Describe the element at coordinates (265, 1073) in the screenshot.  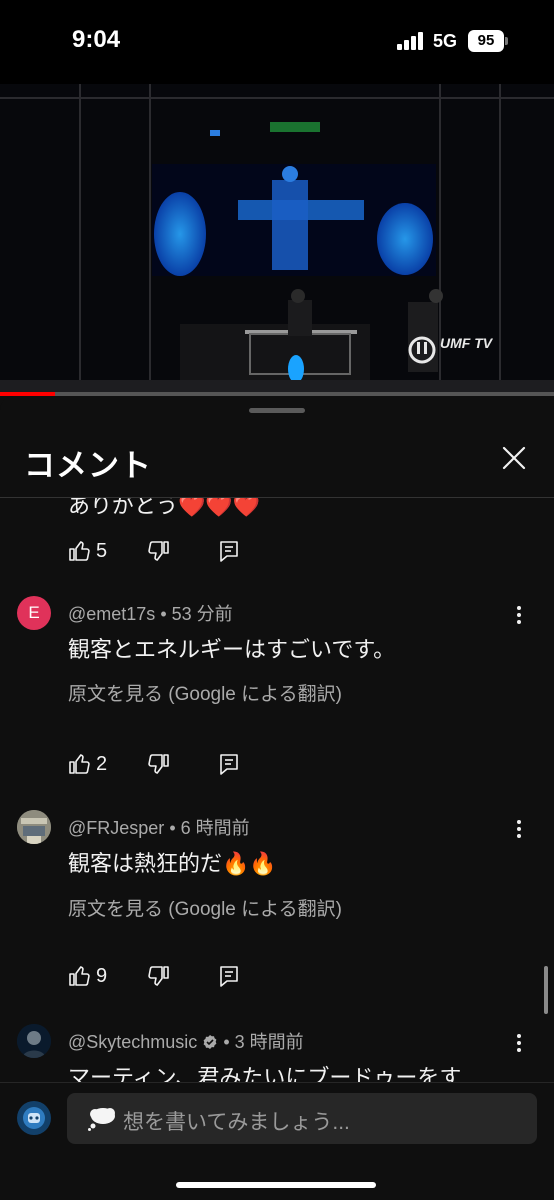
I see `comment-text: マーティン、君みたいにブードゥーをす` at that location.